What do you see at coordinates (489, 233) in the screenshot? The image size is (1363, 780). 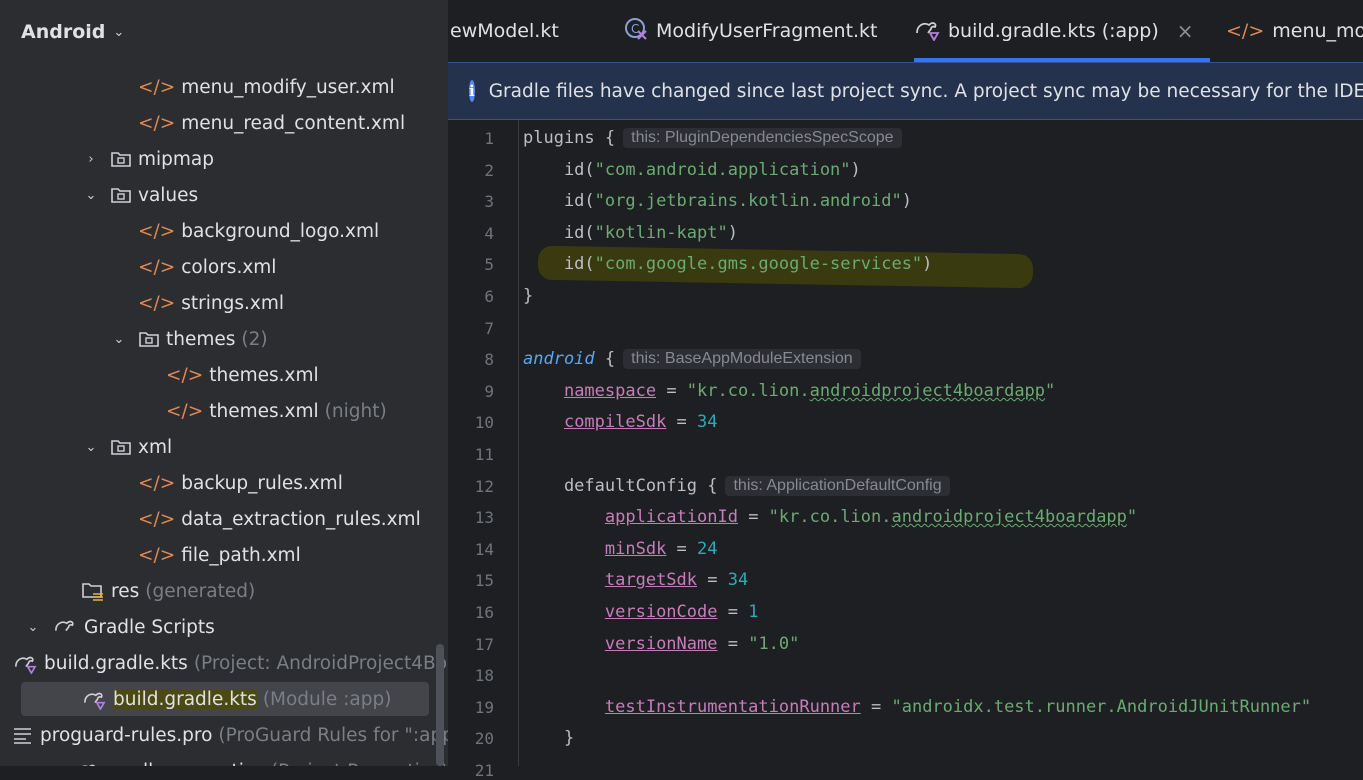 I see `line-number: 4` at bounding box center [489, 233].